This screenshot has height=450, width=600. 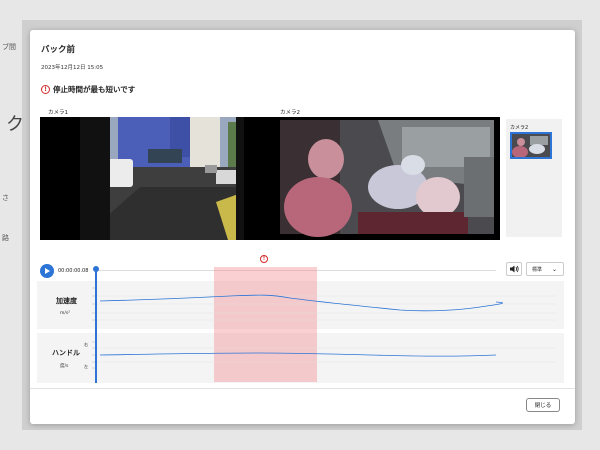 I want to click on background-text: ク, so click(x=15, y=124).